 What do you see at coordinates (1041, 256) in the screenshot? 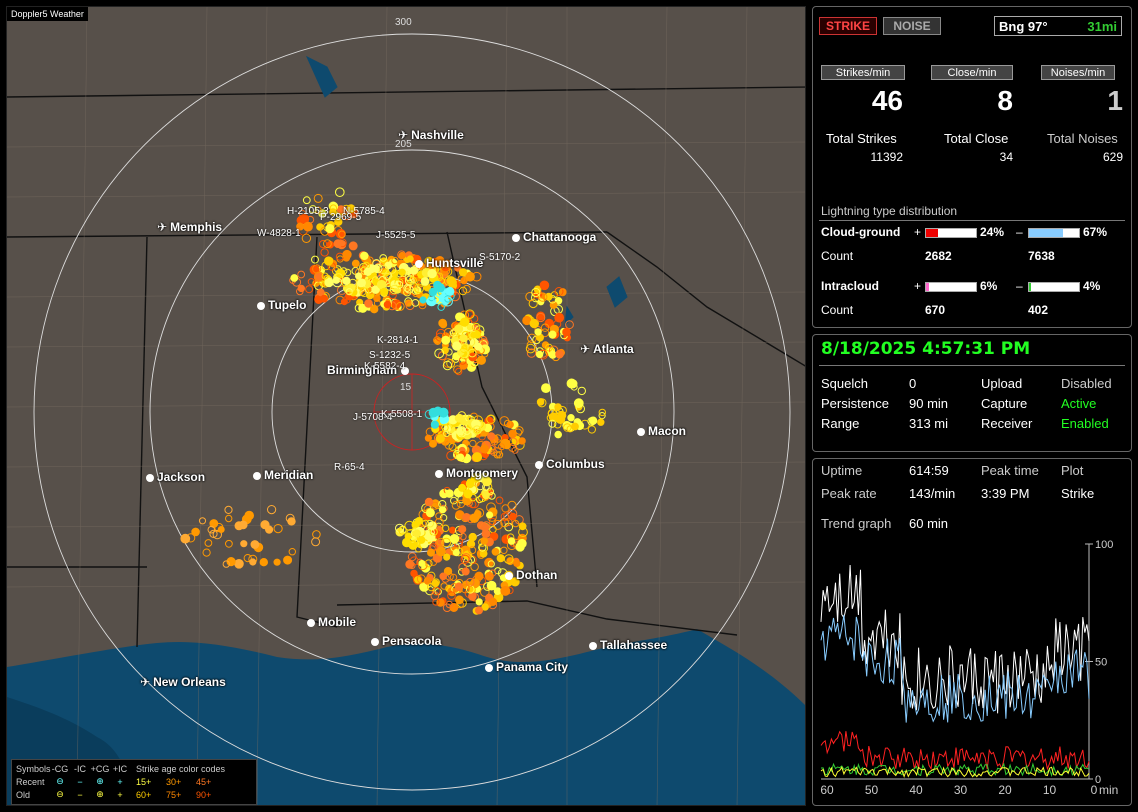
I see `cg-negative-count: 7638` at bounding box center [1041, 256].